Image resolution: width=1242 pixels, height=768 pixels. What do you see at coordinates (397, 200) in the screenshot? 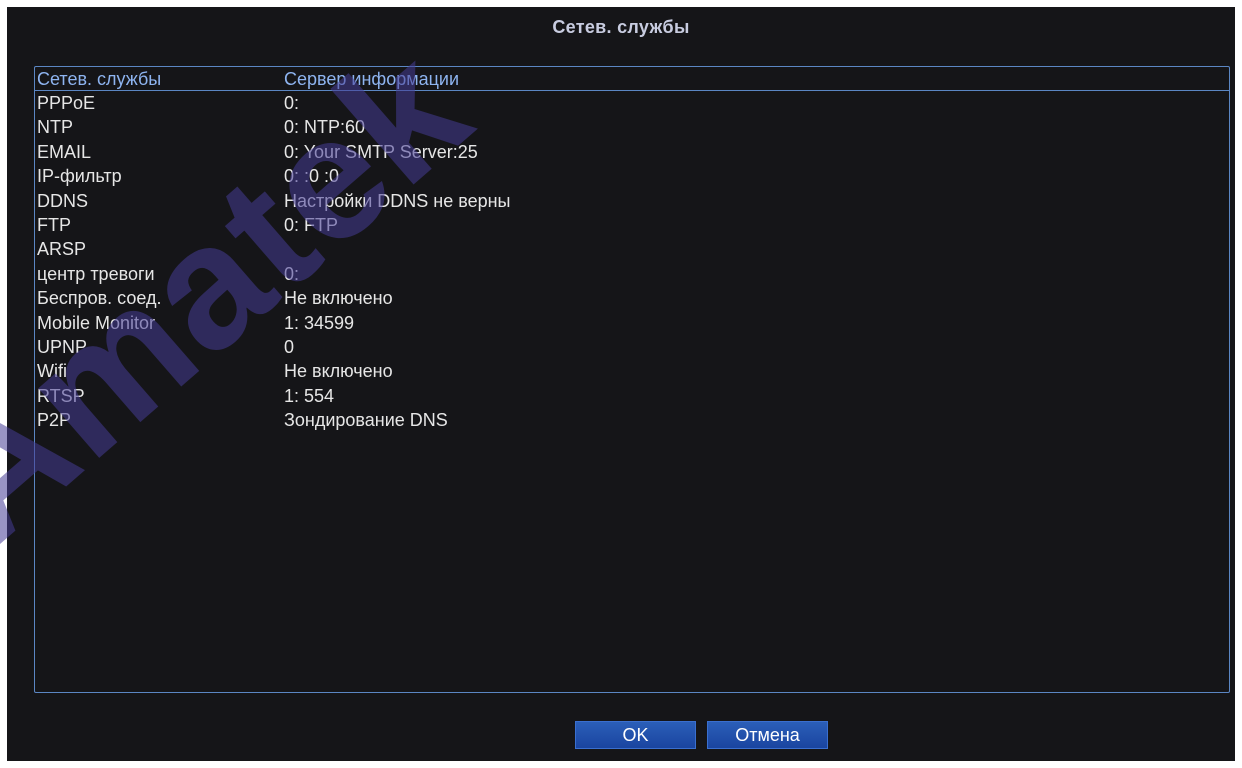
I see `service-info: Настройки DDNS не верны` at bounding box center [397, 200].